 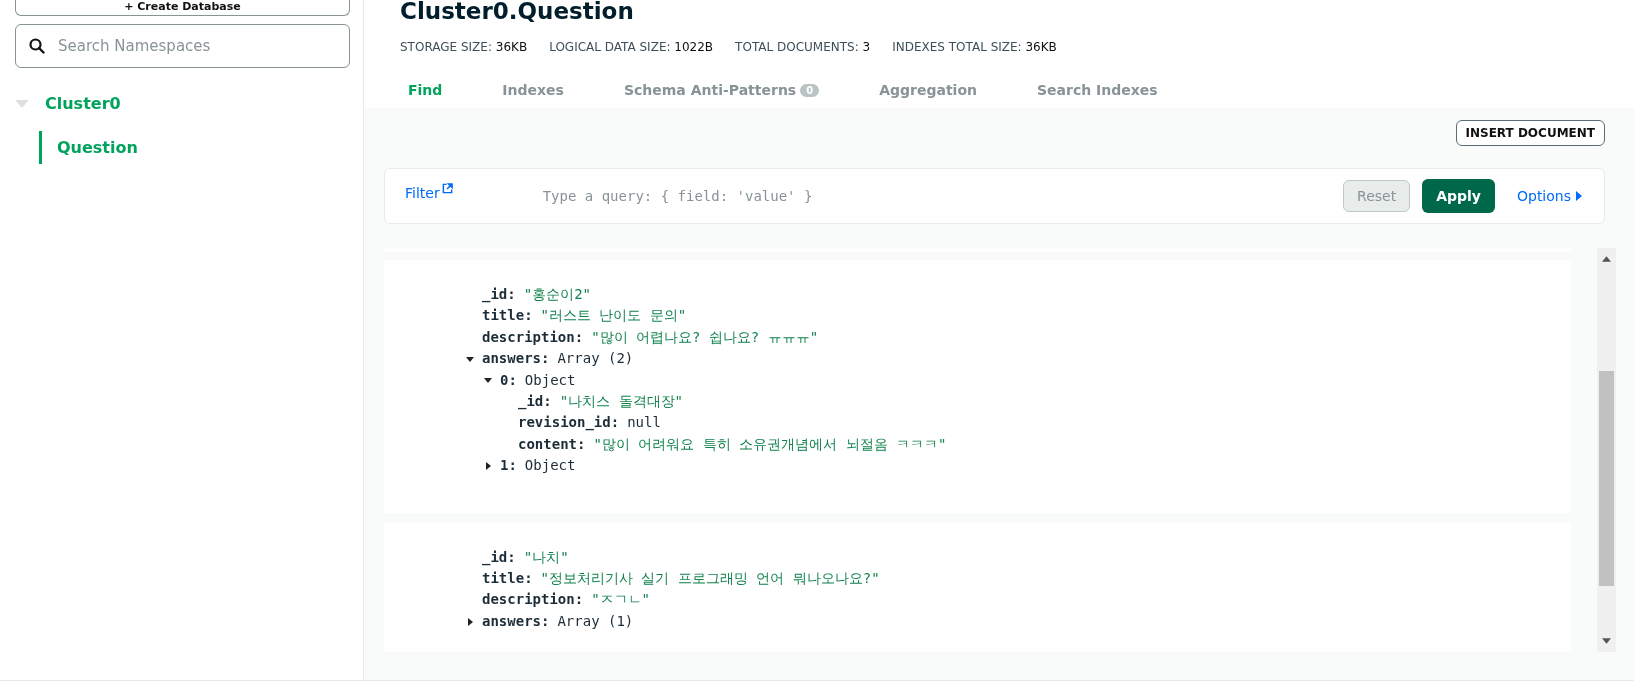 I want to click on tab: Aggregation, so click(x=940, y=91).